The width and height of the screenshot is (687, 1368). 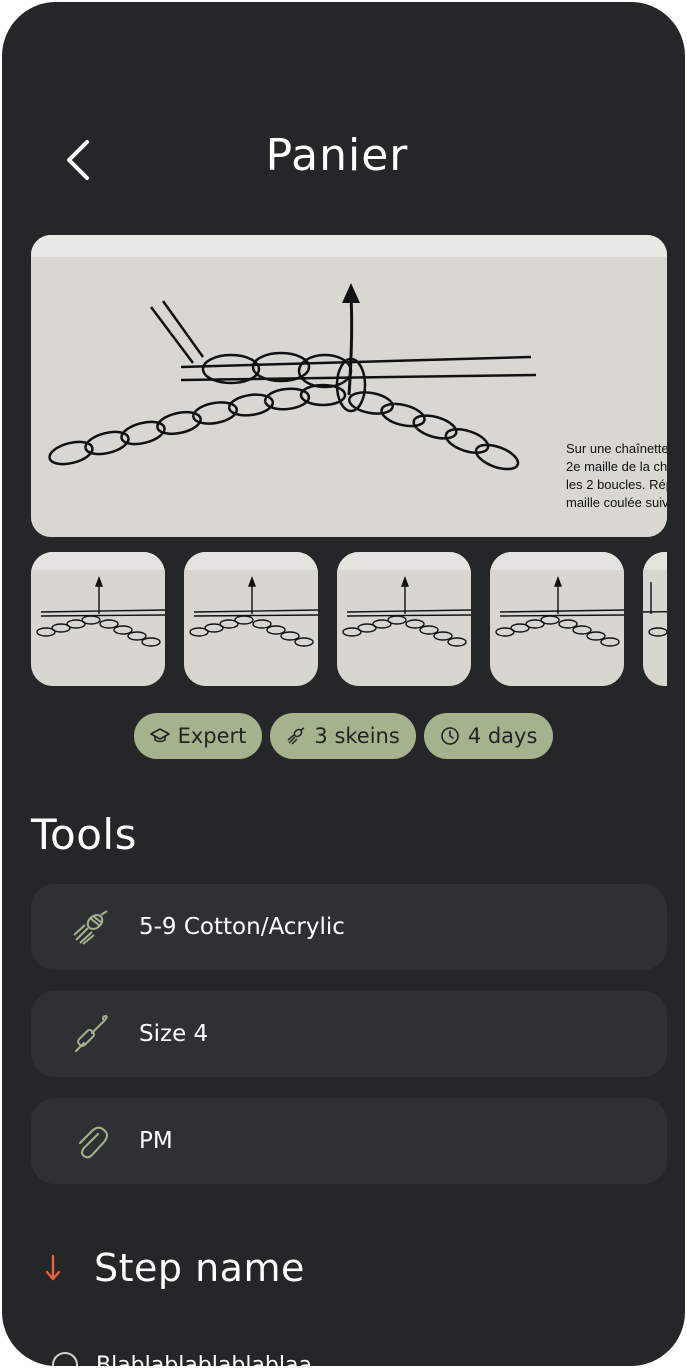 What do you see at coordinates (502, 736) in the screenshot?
I see `tag-label: 4 days` at bounding box center [502, 736].